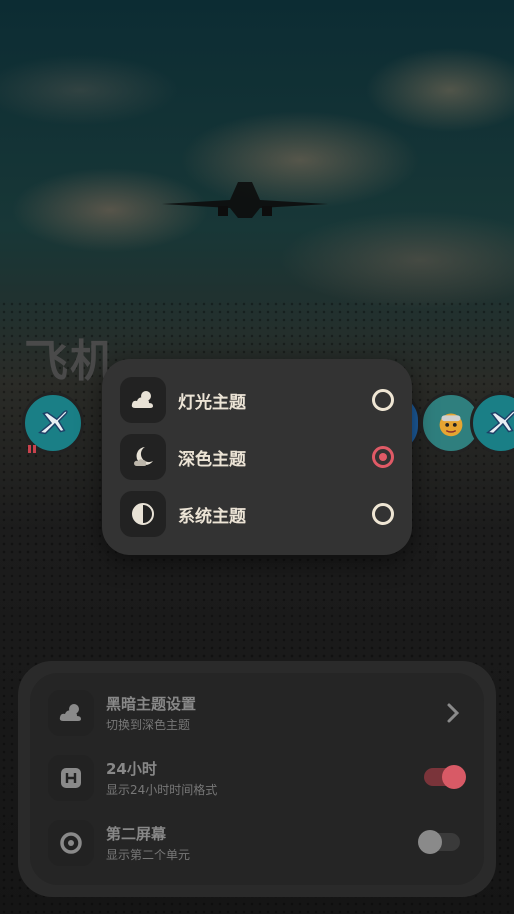 The height and width of the screenshot is (914, 514). What do you see at coordinates (131, 769) in the screenshot?
I see `setting-title: 24小时` at bounding box center [131, 769].